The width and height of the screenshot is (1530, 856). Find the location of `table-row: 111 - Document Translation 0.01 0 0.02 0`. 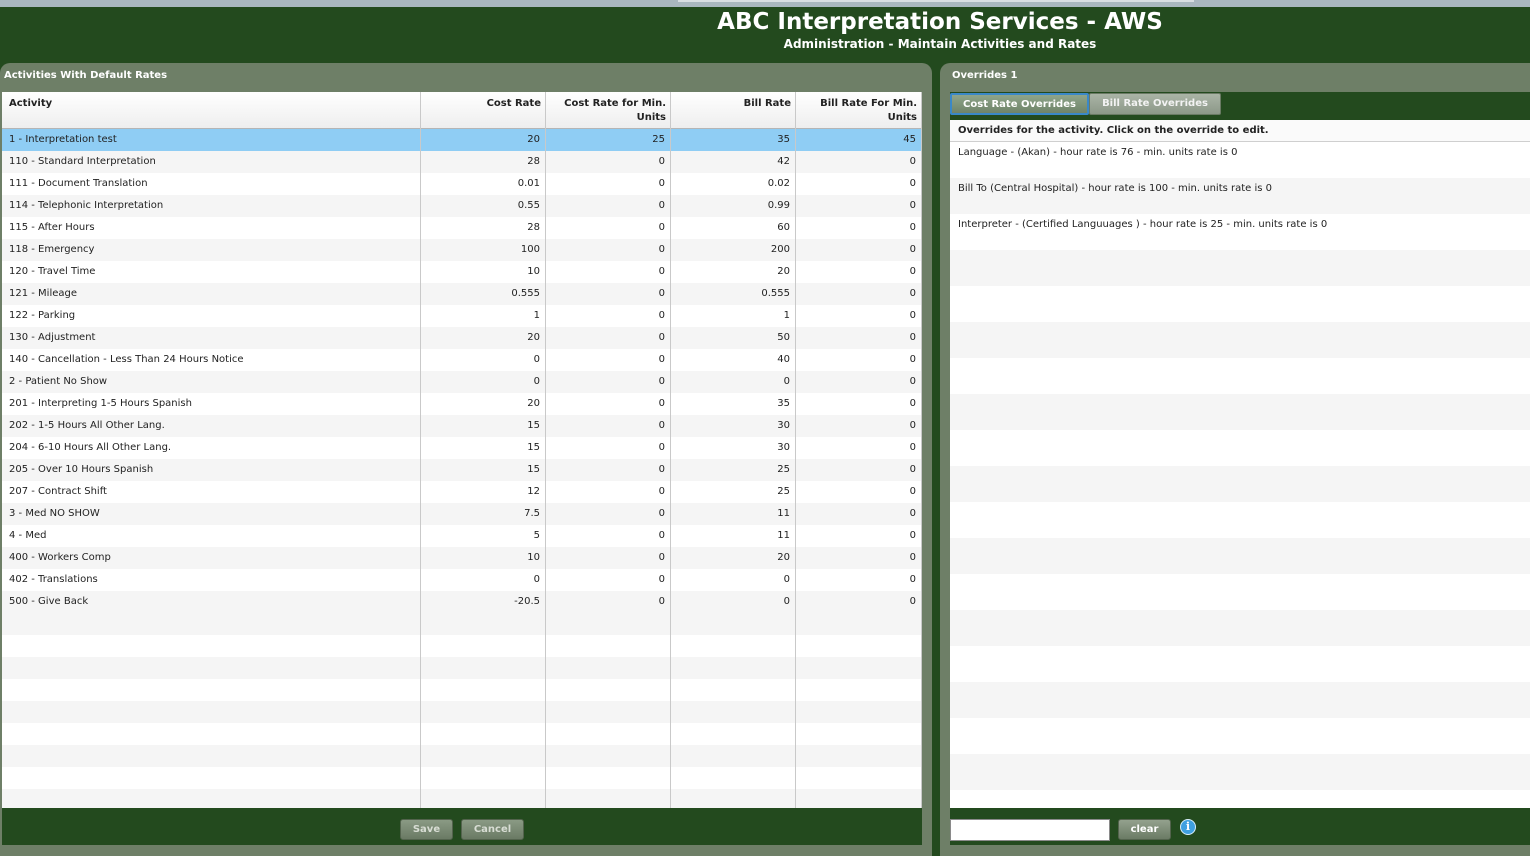

table-row: 111 - Document Translation 0.01 0 0.02 0 is located at coordinates (462, 184).